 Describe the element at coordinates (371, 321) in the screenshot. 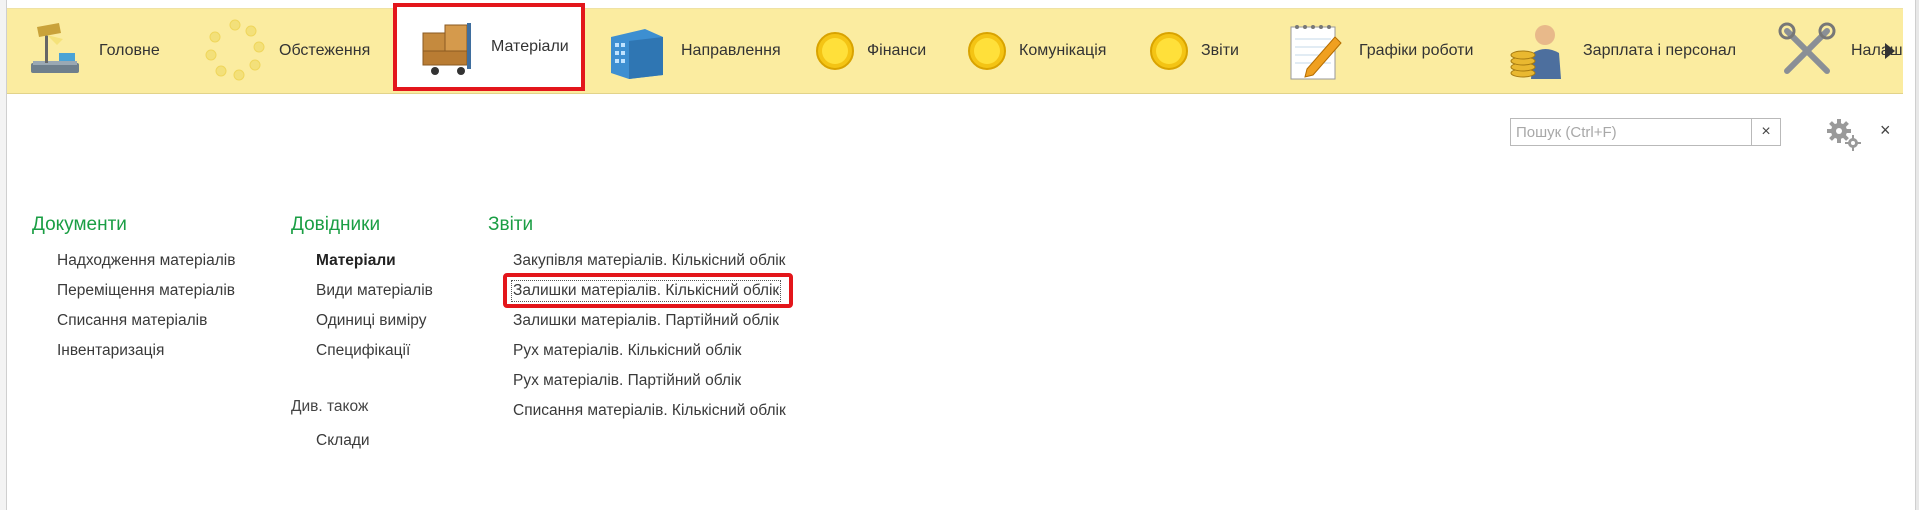

I see `link-units-of-measure: Одиниці виміру` at that location.